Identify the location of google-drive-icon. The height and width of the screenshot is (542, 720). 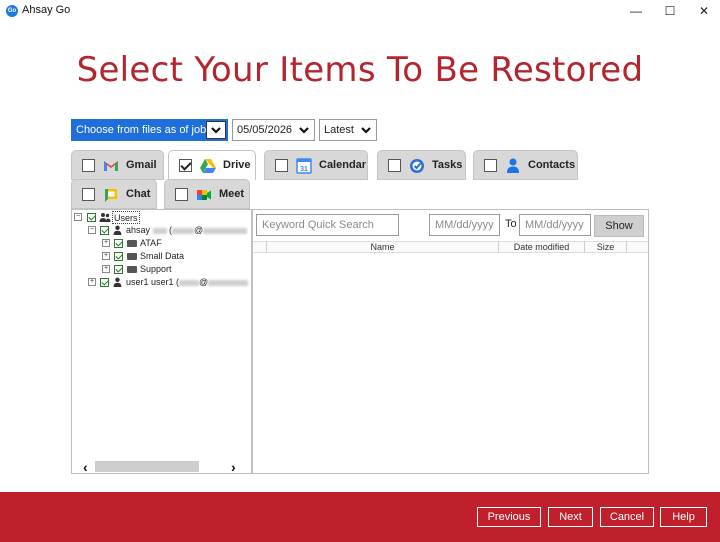
(208, 166).